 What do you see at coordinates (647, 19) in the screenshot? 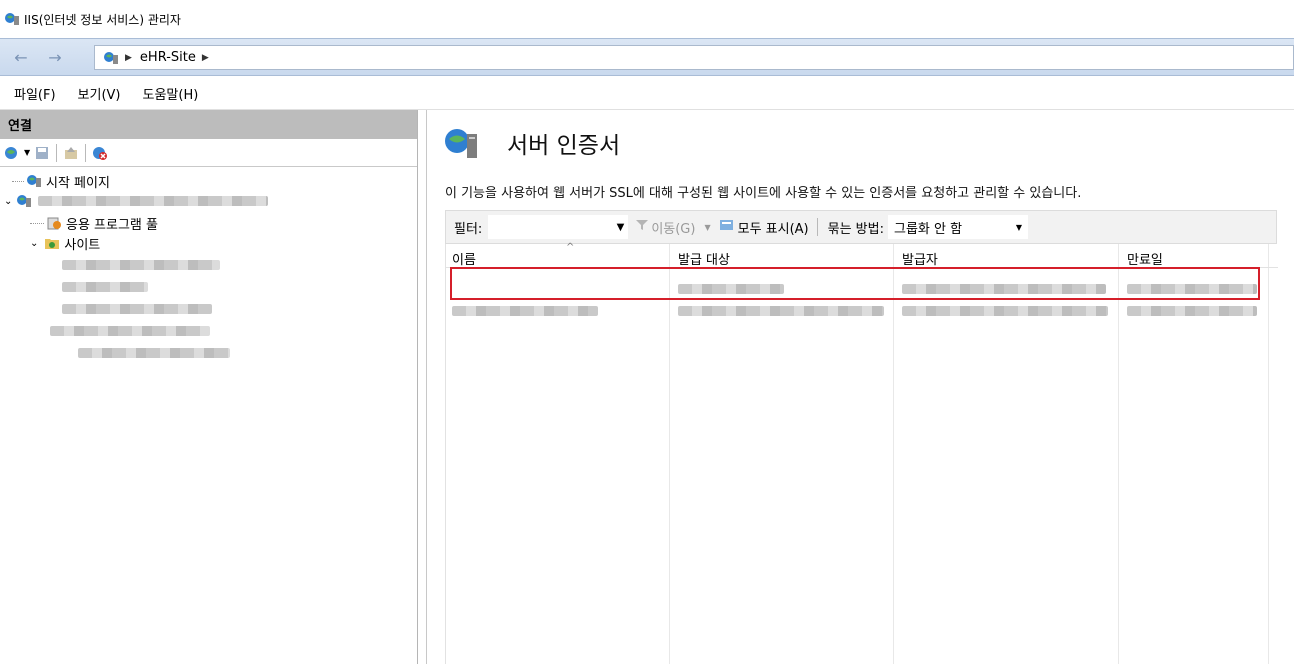
I see `title-bar: IIS(인터넷 정보 서비스) 관리자` at bounding box center [647, 19].